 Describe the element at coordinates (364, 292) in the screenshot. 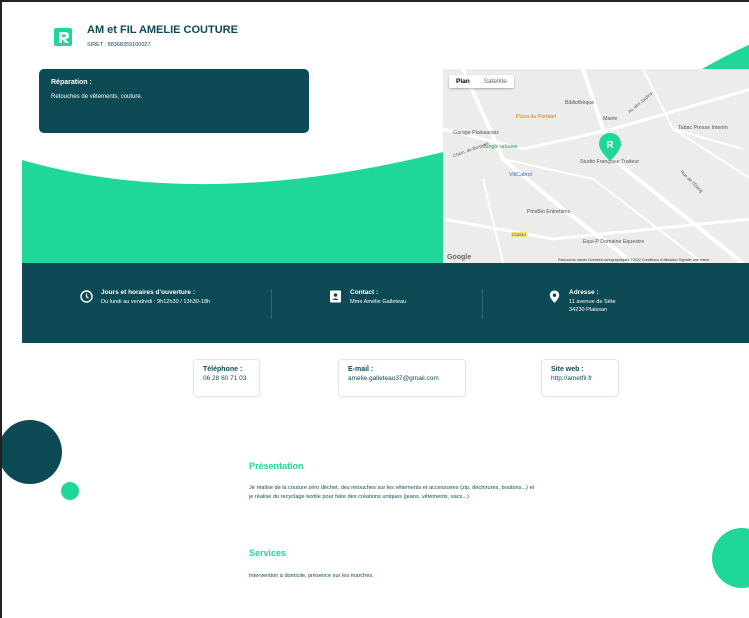

I see `contact-title: Contact :` at that location.